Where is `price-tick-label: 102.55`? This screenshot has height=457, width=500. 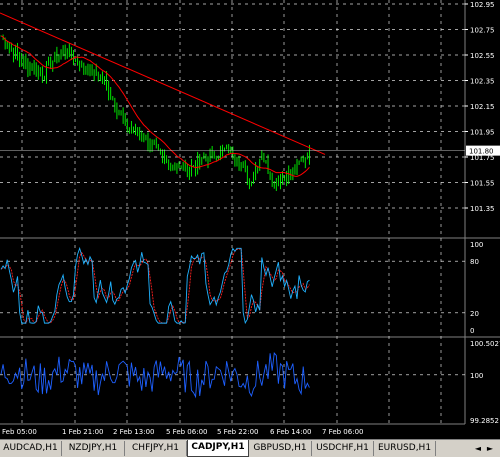 price-tick-label: 102.55 is located at coordinates (482, 56).